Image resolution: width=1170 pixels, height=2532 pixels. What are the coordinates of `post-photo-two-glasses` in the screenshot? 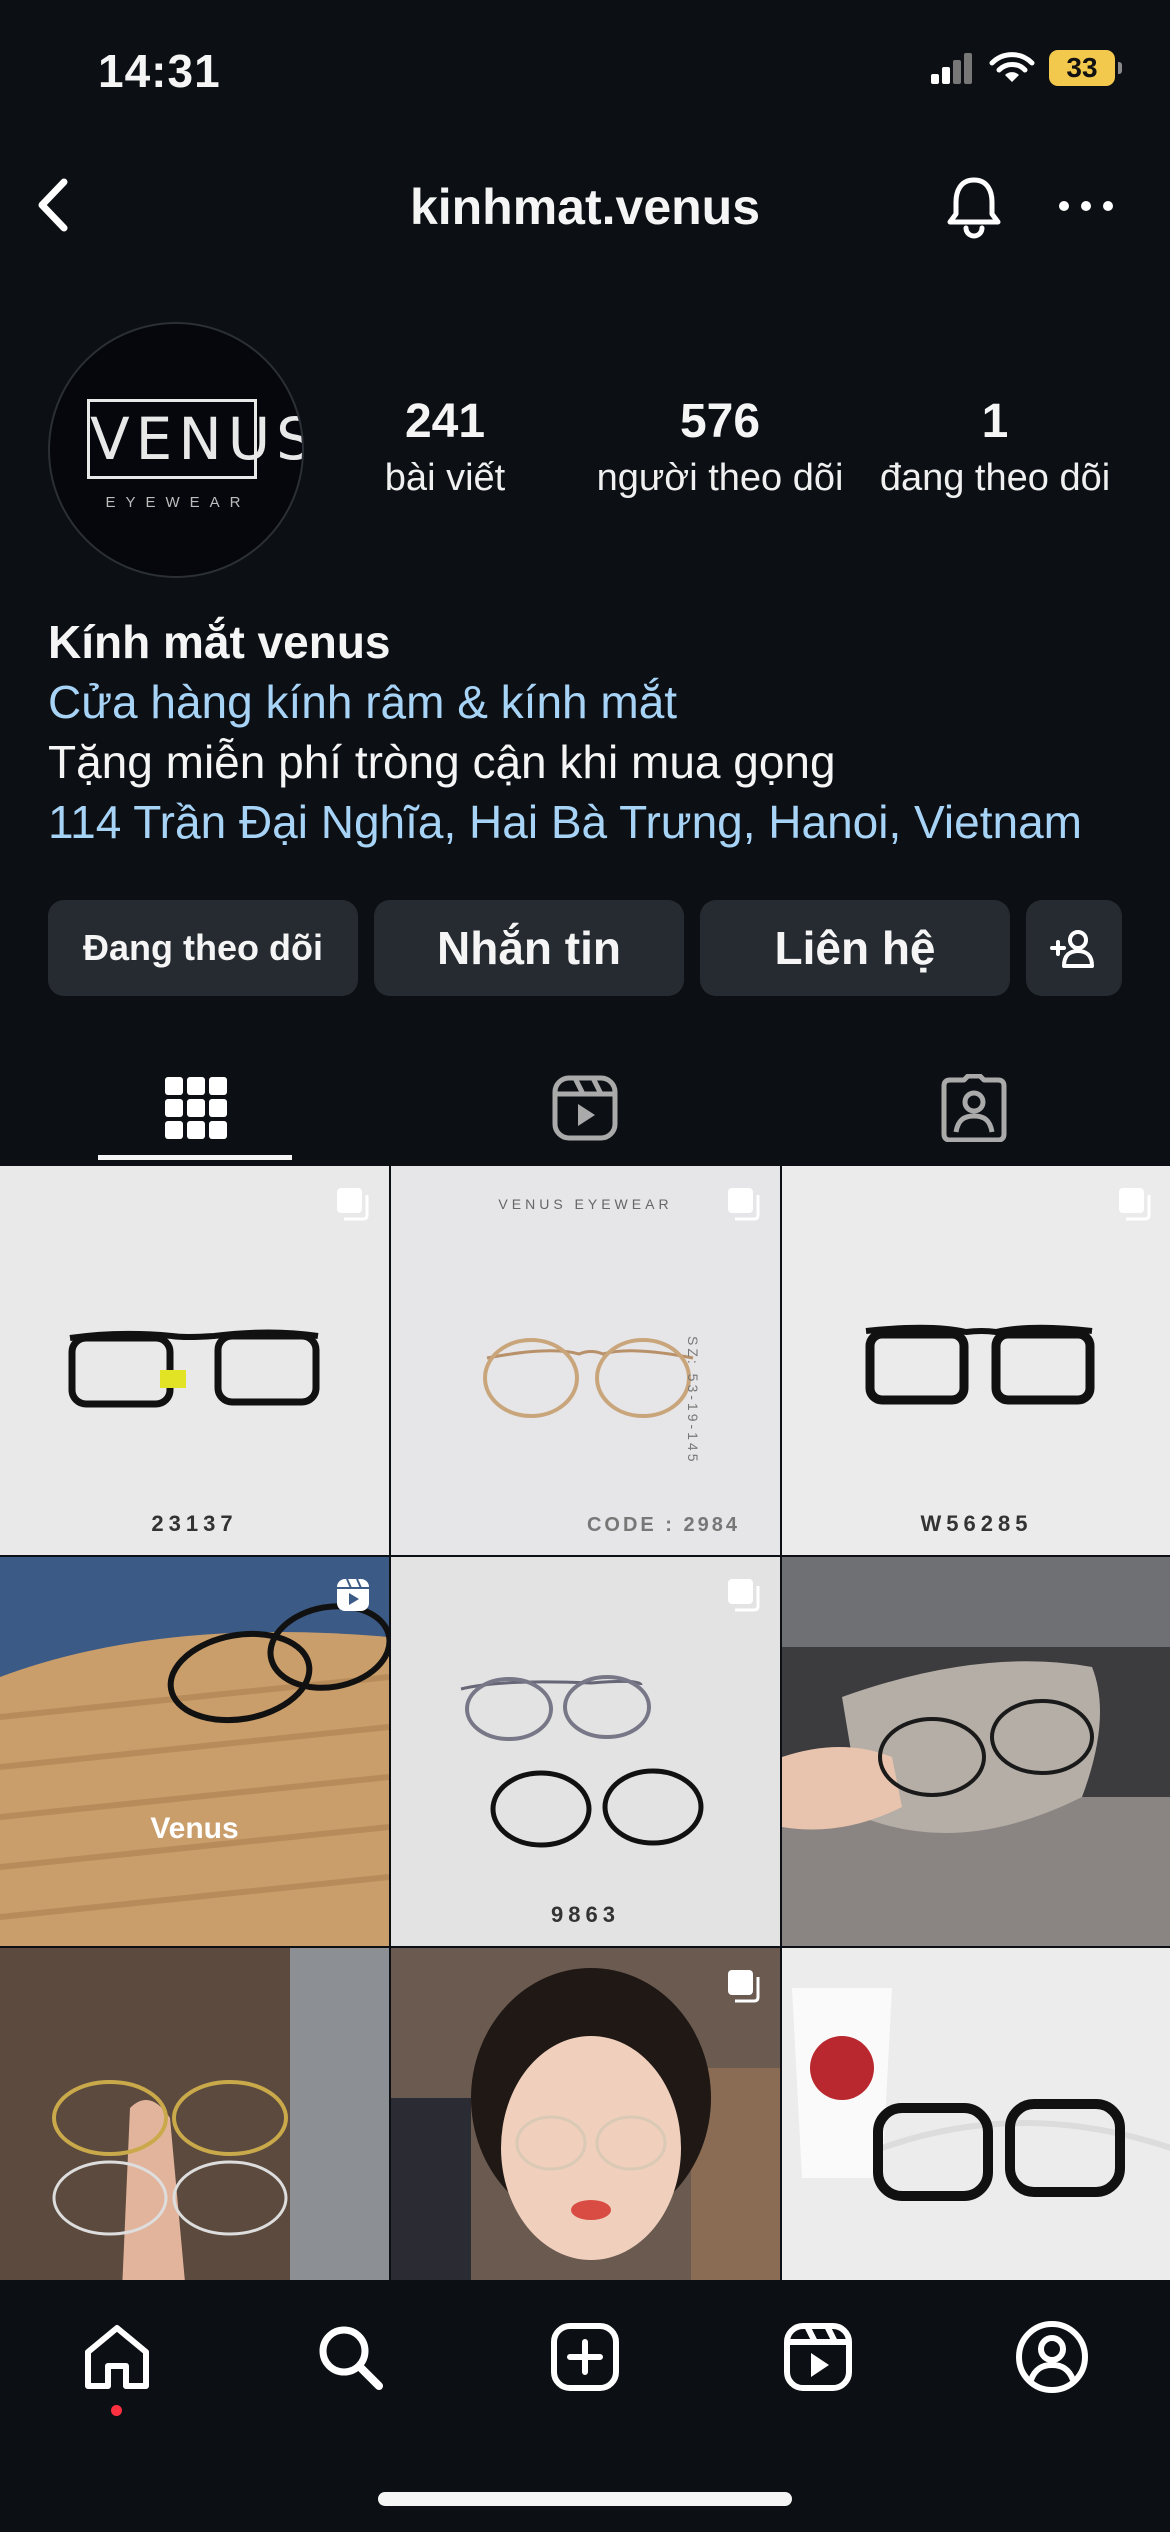 It's located at (585, 1751).